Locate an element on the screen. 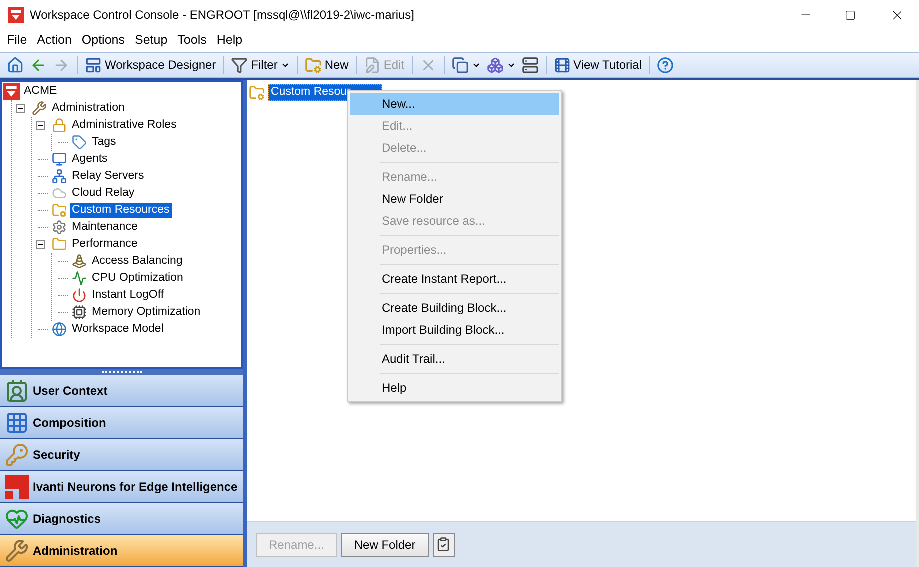 This screenshot has width=919, height=567. tree-item: Tags is located at coordinates (104, 142).